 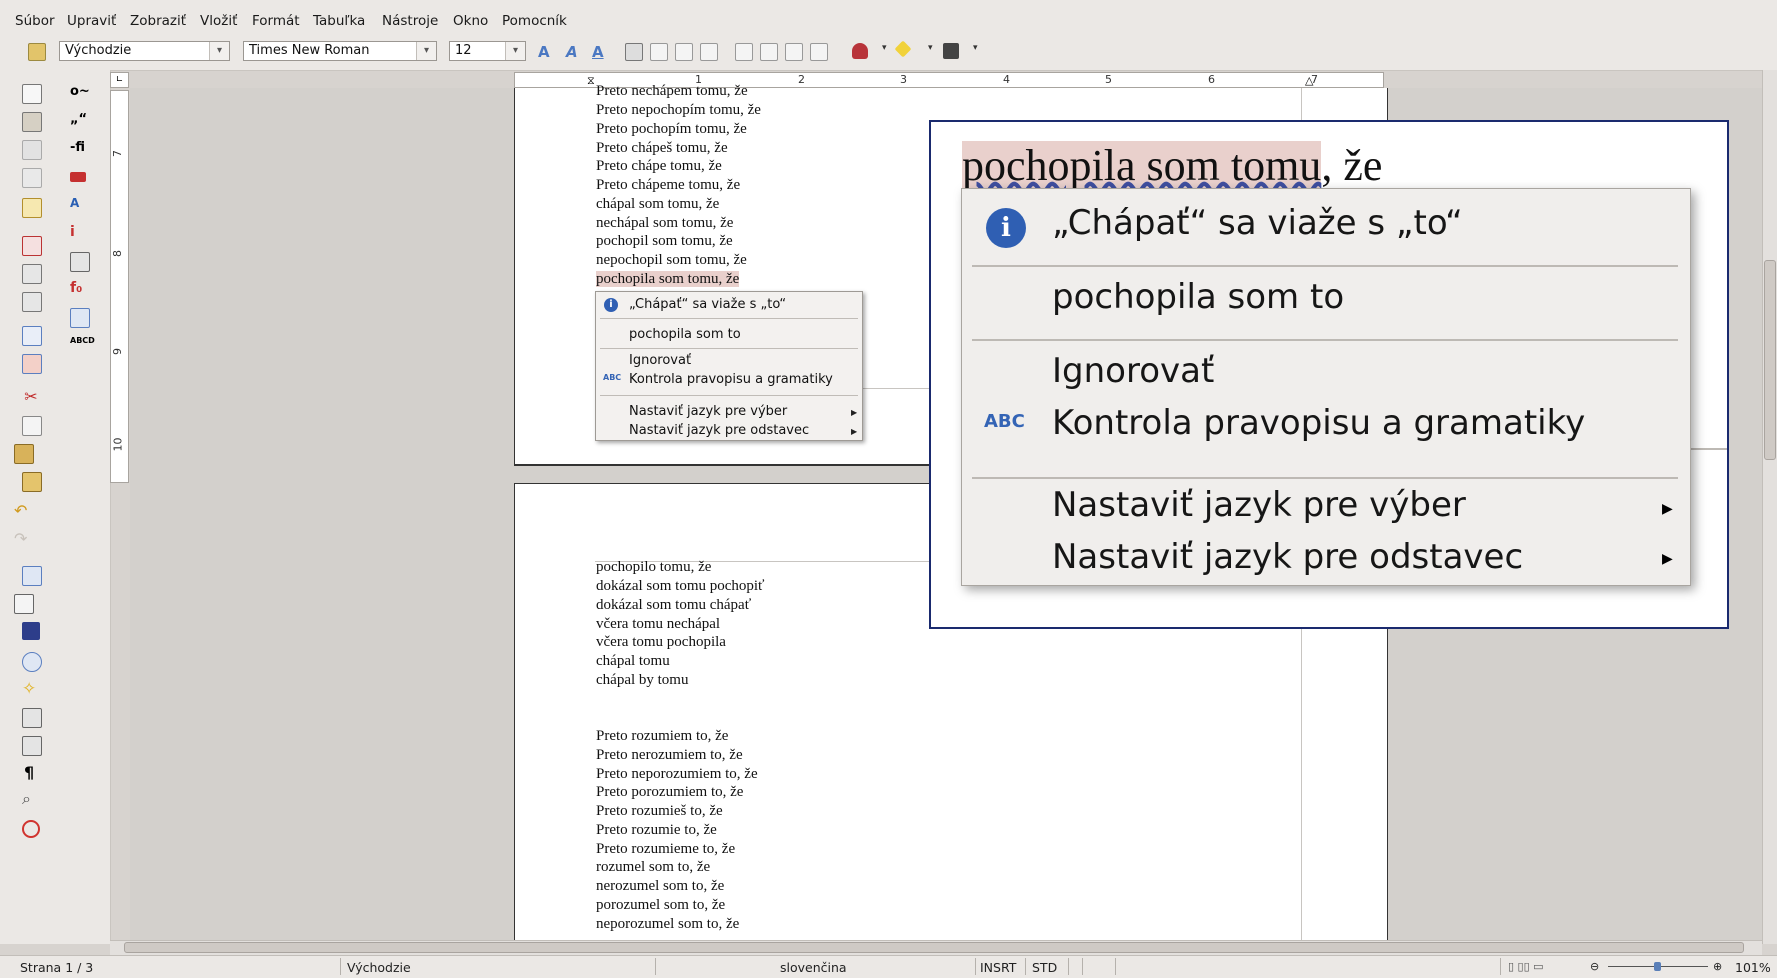 What do you see at coordinates (31, 631) in the screenshot?
I see `draw-functions-icon` at bounding box center [31, 631].